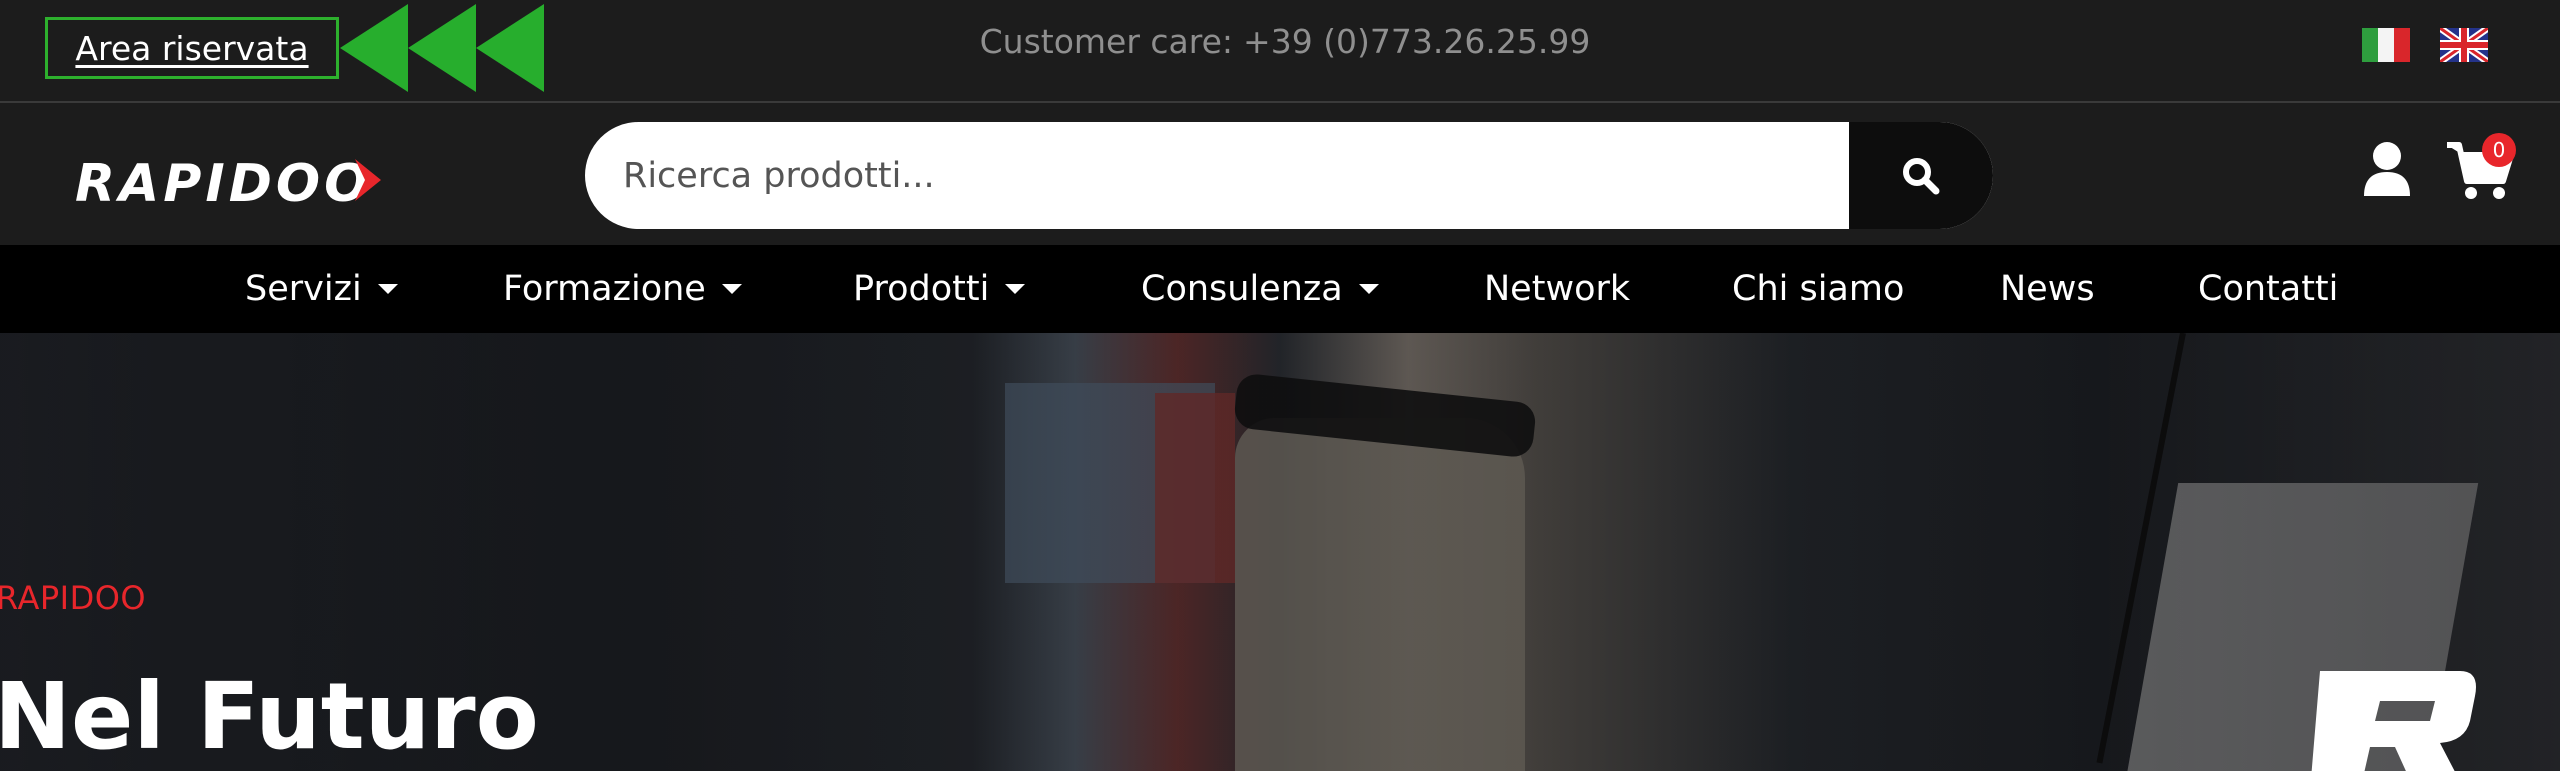 Image resolution: width=2560 pixels, height=771 pixels. I want to click on uk-flag-icon, so click(2464, 45).